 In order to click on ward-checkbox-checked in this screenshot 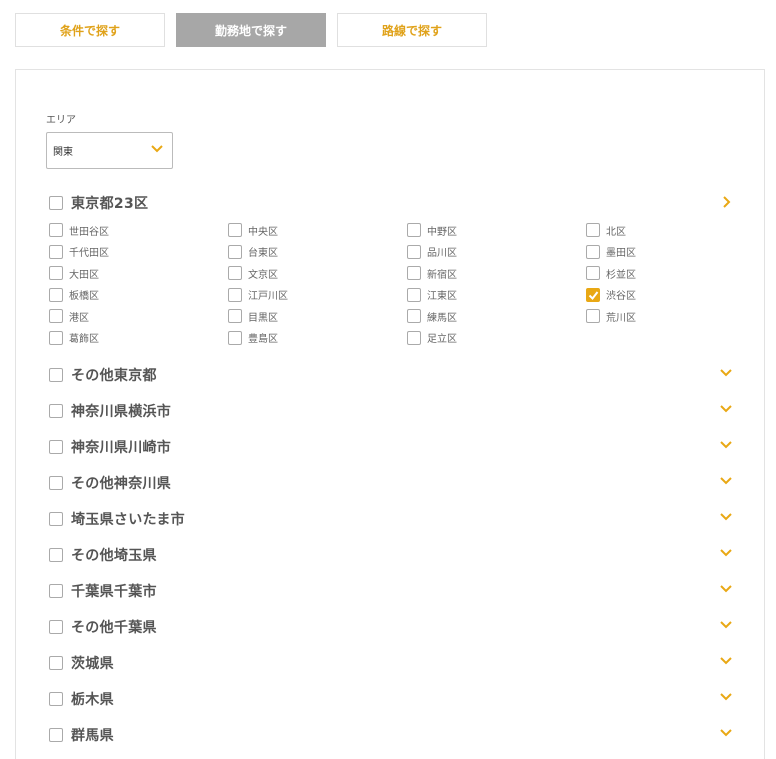, I will do `click(593, 294)`.